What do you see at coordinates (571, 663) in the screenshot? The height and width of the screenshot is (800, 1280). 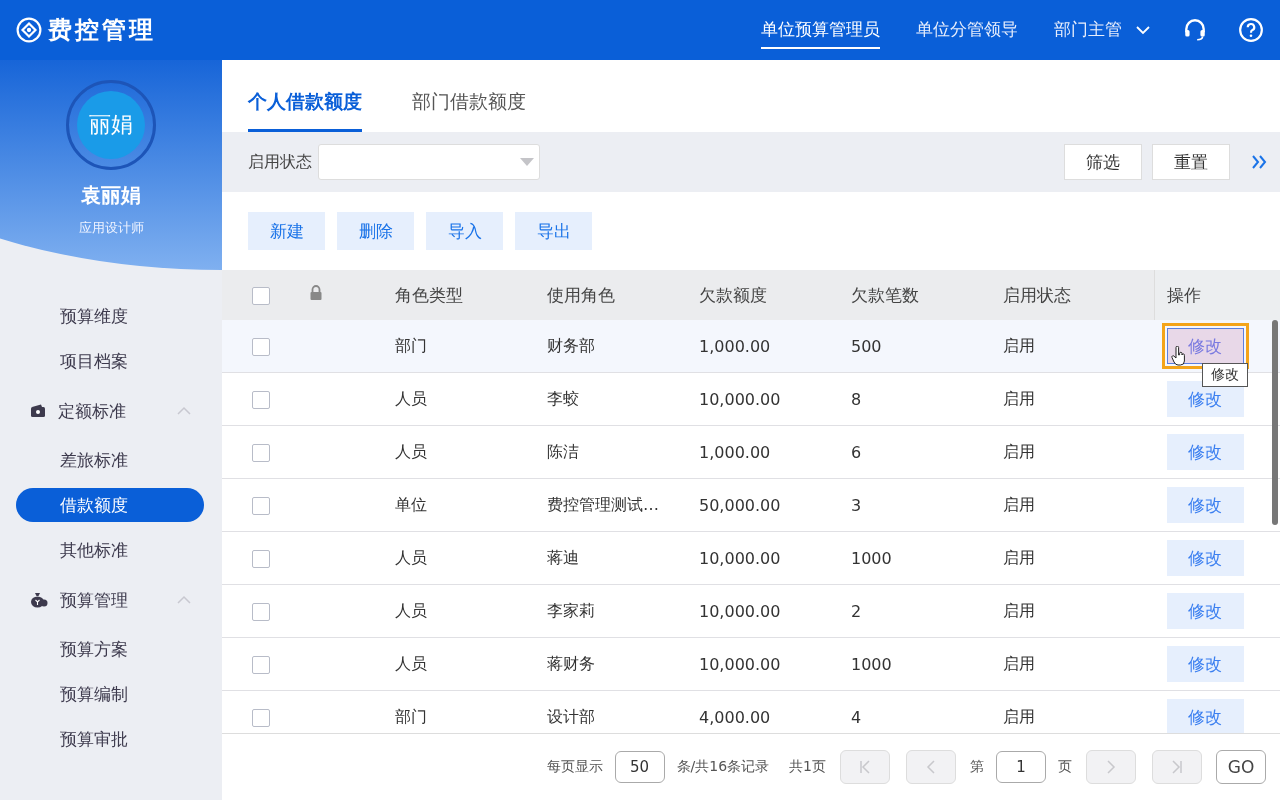 I see `table-cell: 蒋财务` at bounding box center [571, 663].